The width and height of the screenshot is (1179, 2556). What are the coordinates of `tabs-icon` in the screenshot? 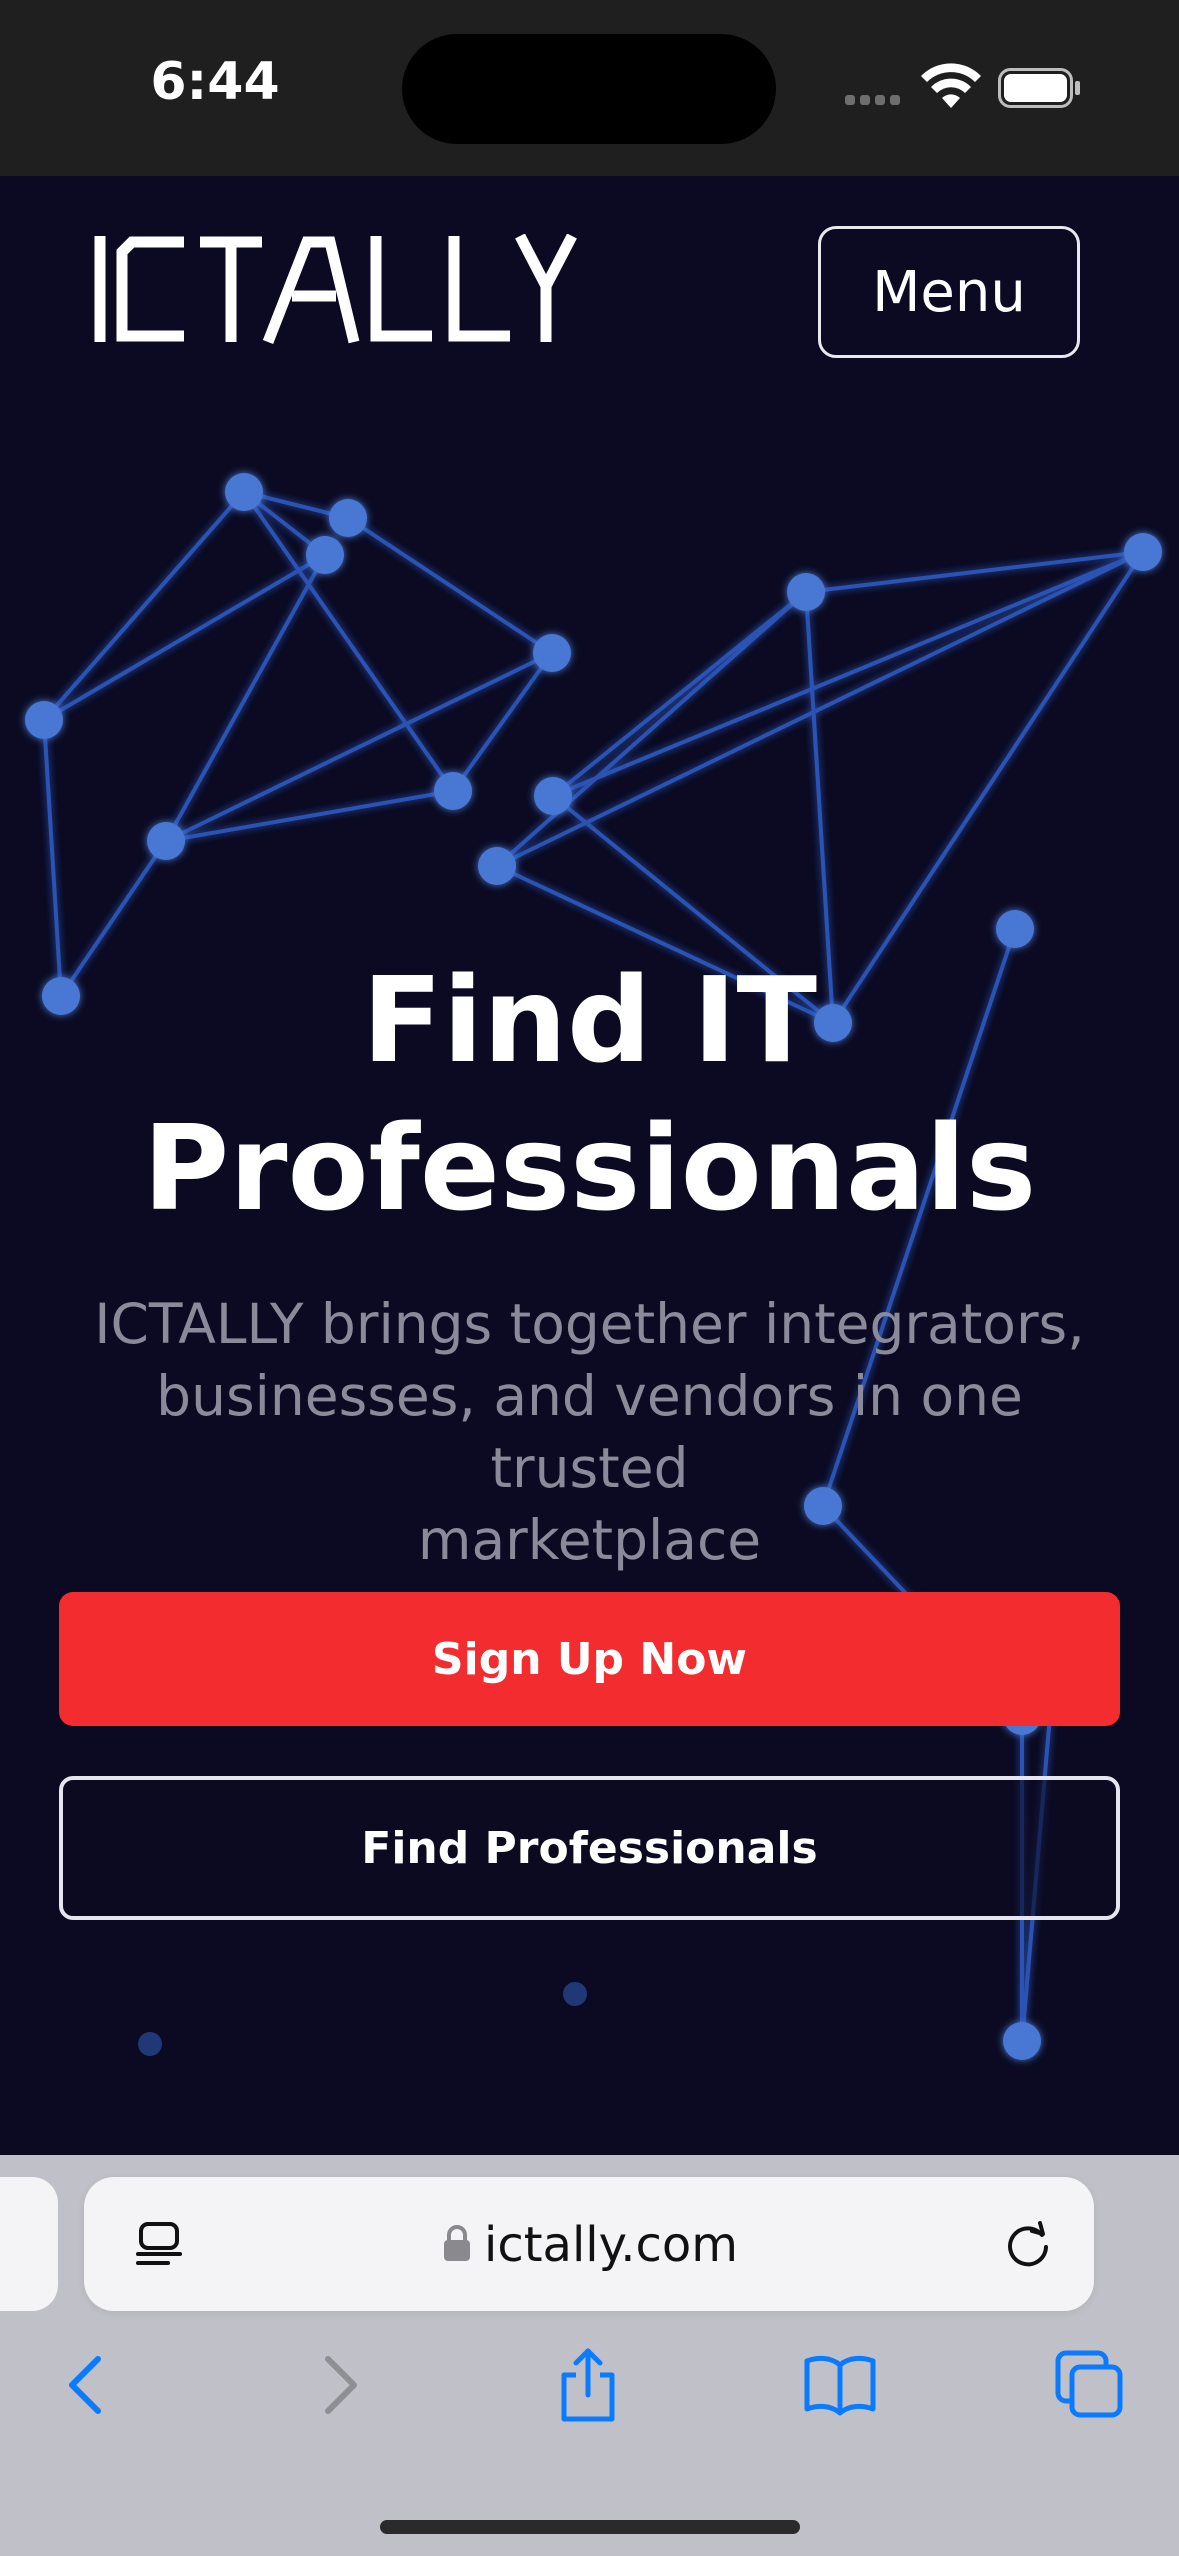 It's located at (1089, 2384).